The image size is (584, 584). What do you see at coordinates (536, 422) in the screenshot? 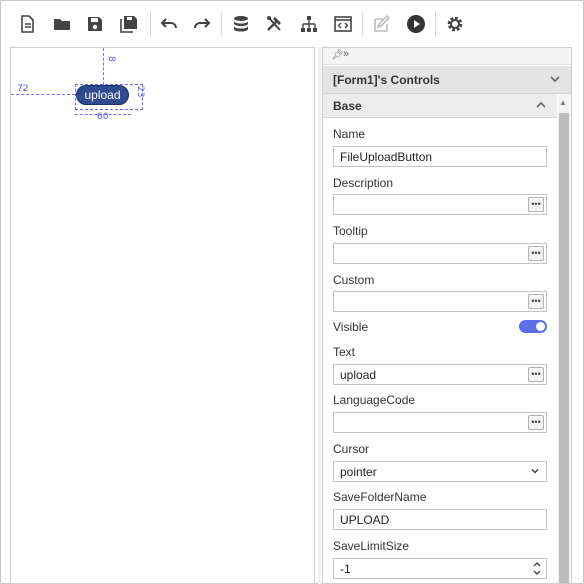
I see `languagecode-ellipsis-button: •••` at bounding box center [536, 422].